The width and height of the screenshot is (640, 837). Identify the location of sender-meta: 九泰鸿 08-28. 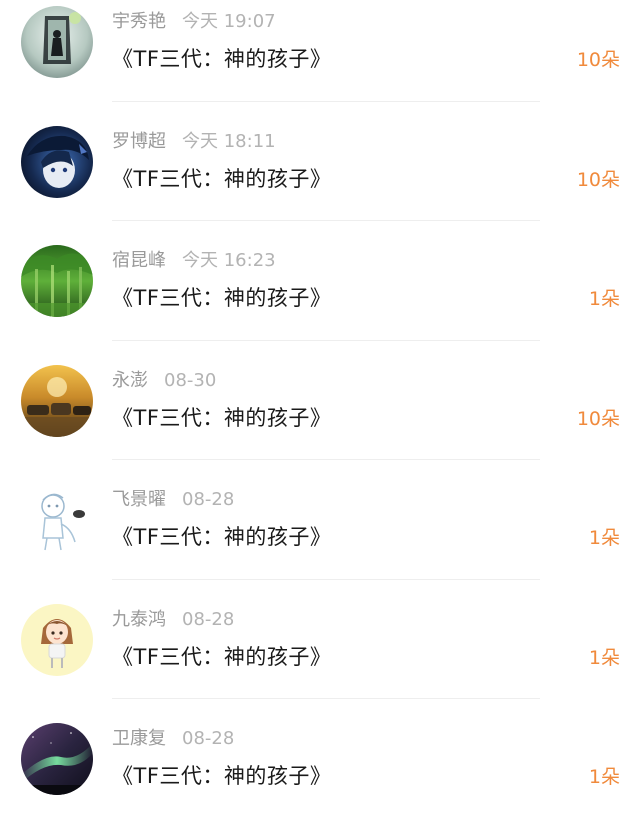
(173, 620).